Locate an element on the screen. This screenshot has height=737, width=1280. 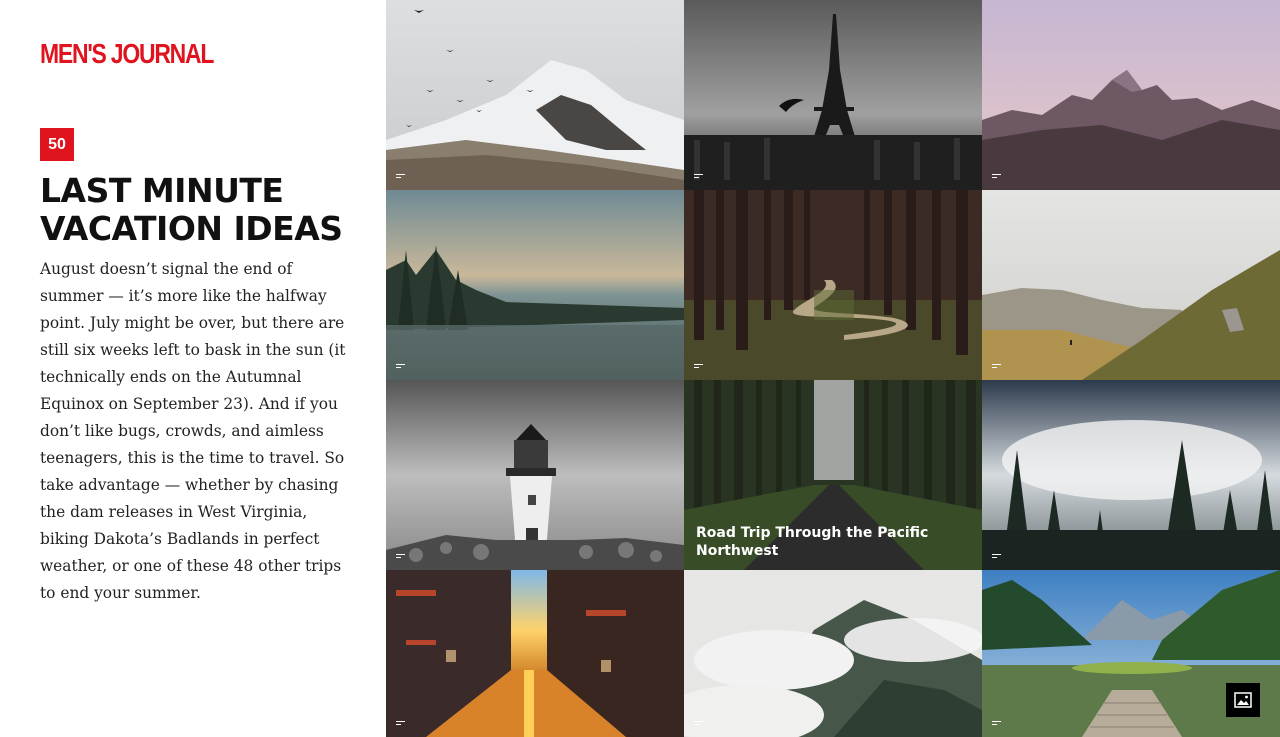
gallery-view-button is located at coordinates (1243, 700).